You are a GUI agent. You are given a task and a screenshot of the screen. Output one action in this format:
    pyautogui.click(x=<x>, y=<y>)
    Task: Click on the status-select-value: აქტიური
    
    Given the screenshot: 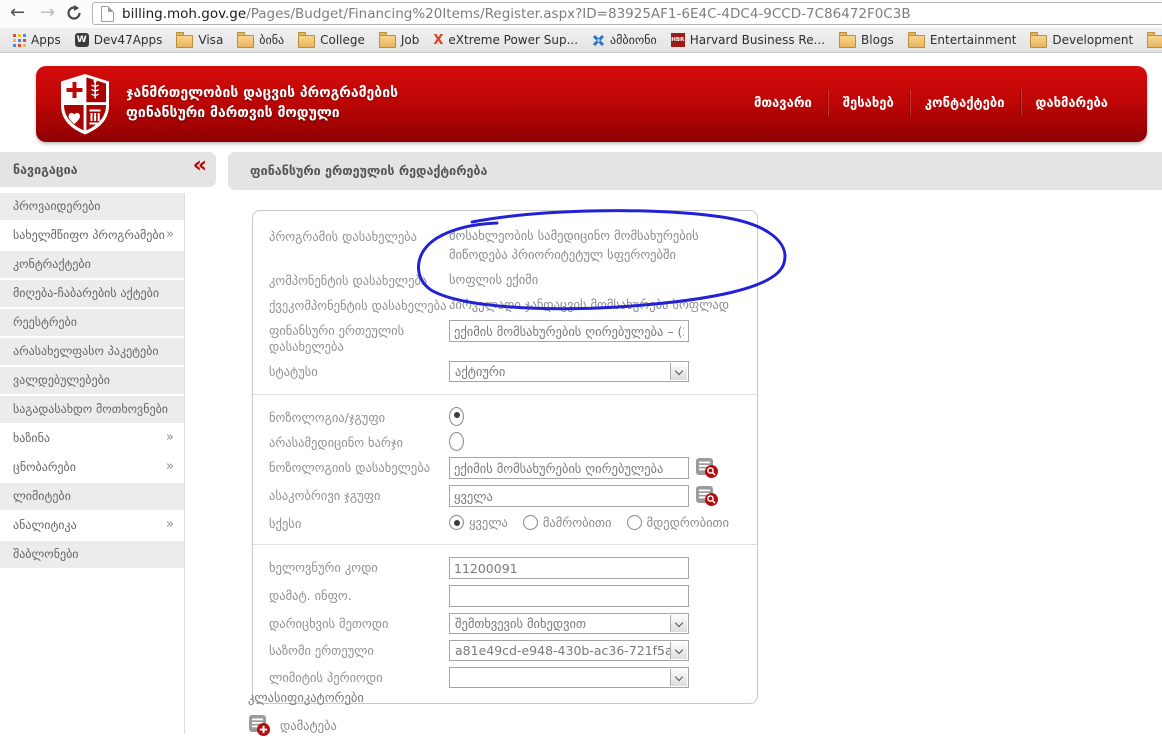 What is the action you would take?
    pyautogui.click(x=480, y=371)
    